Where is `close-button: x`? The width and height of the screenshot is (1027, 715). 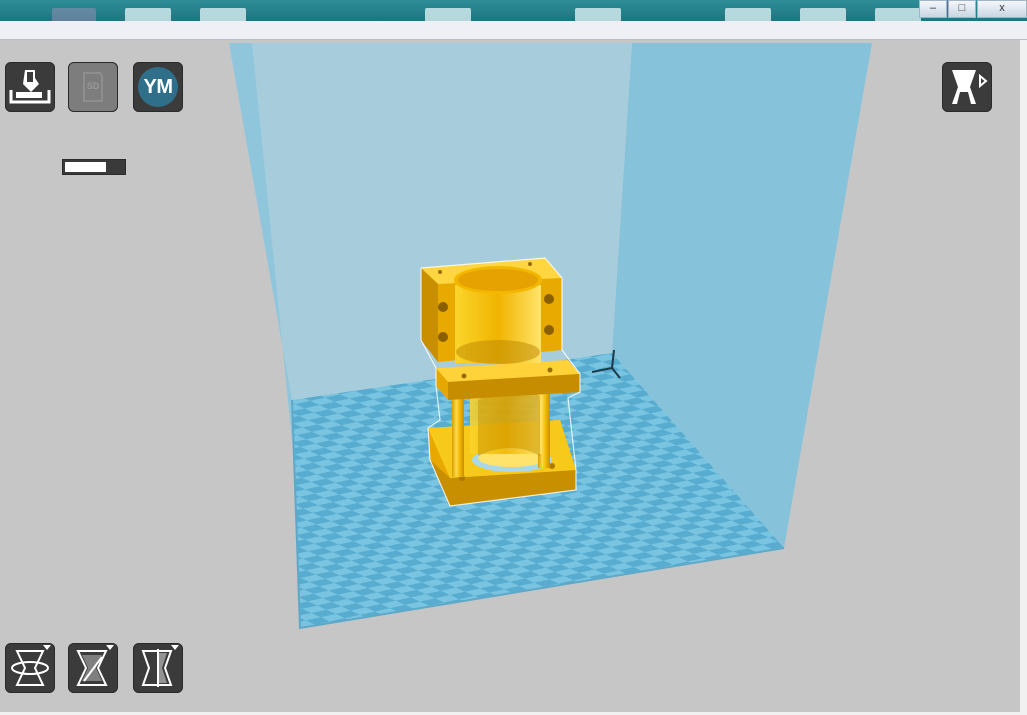
close-button: x is located at coordinates (1002, 9).